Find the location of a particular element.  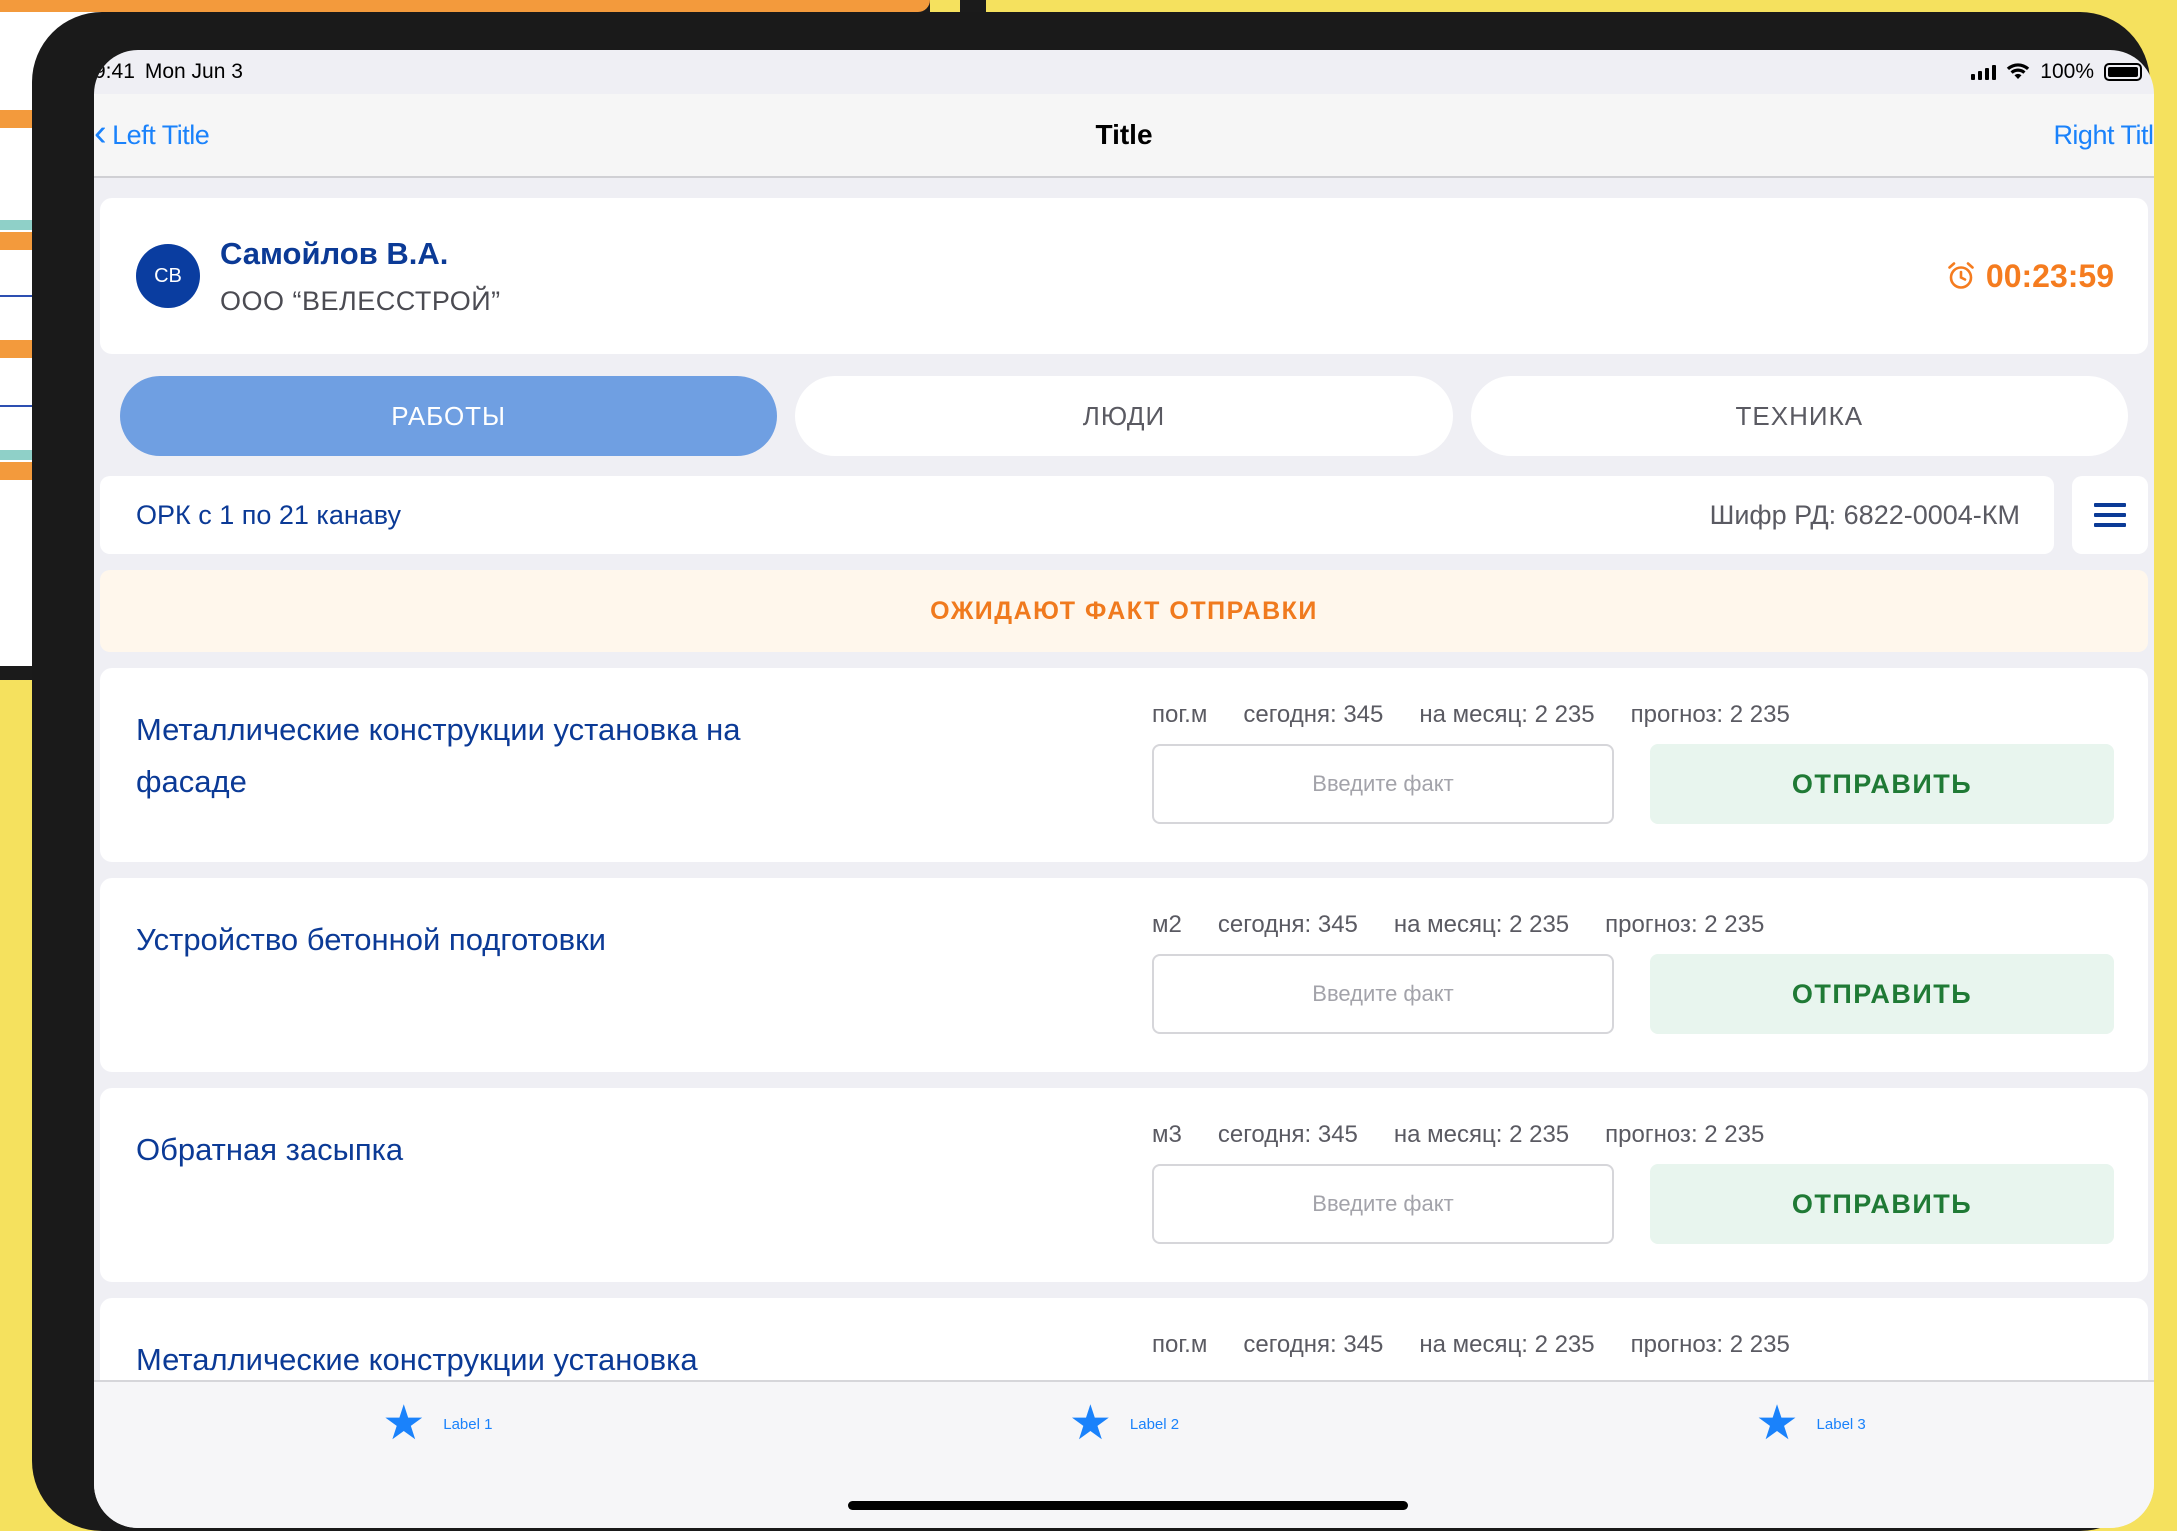

cellular-signal-icon is located at coordinates (1984, 72).